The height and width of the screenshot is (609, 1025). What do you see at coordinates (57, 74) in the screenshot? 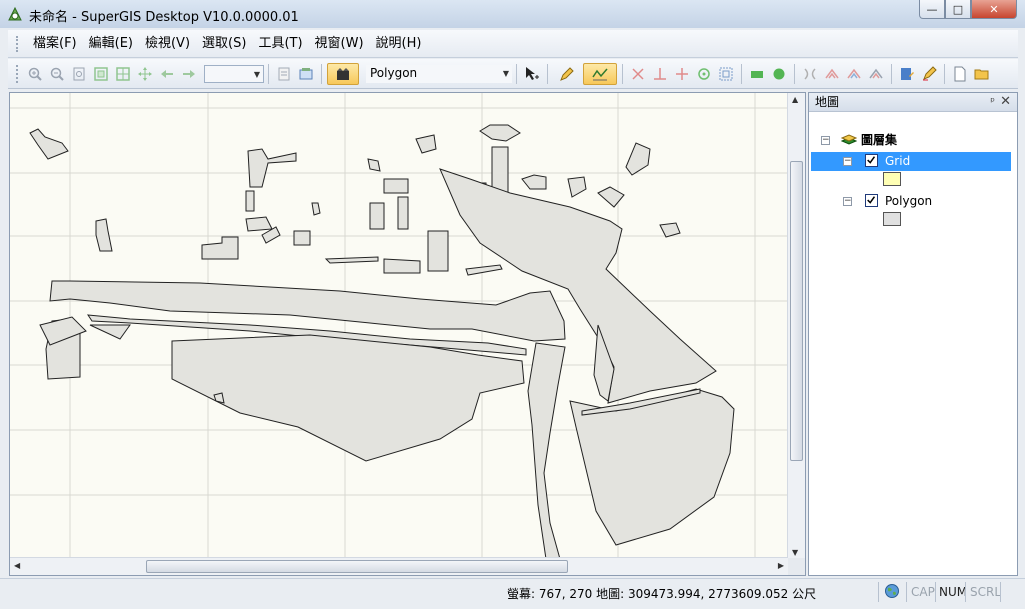
I see `zoom-out-icon` at bounding box center [57, 74].